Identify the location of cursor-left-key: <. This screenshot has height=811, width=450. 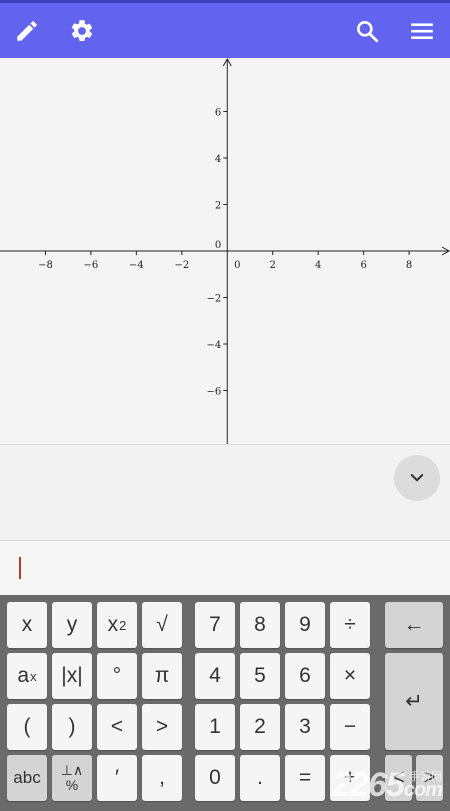
(398, 778).